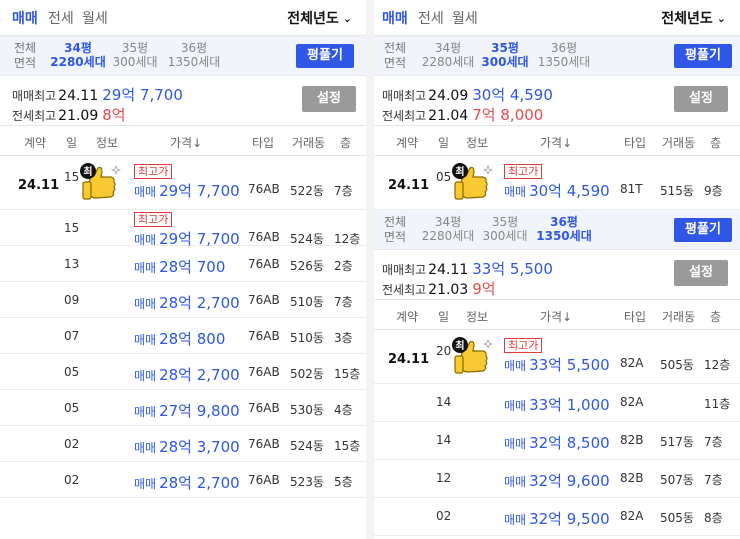 The width and height of the screenshot is (740, 539). What do you see at coordinates (512, 269) in the screenshot?
I see `max-sale-price: 33억 5,500` at bounding box center [512, 269].